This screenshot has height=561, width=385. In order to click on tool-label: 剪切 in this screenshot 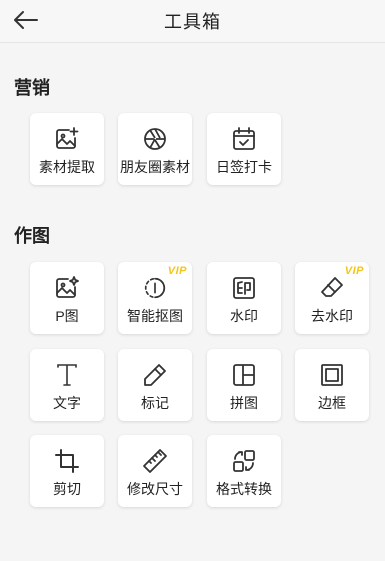, I will do `click(67, 489)`.